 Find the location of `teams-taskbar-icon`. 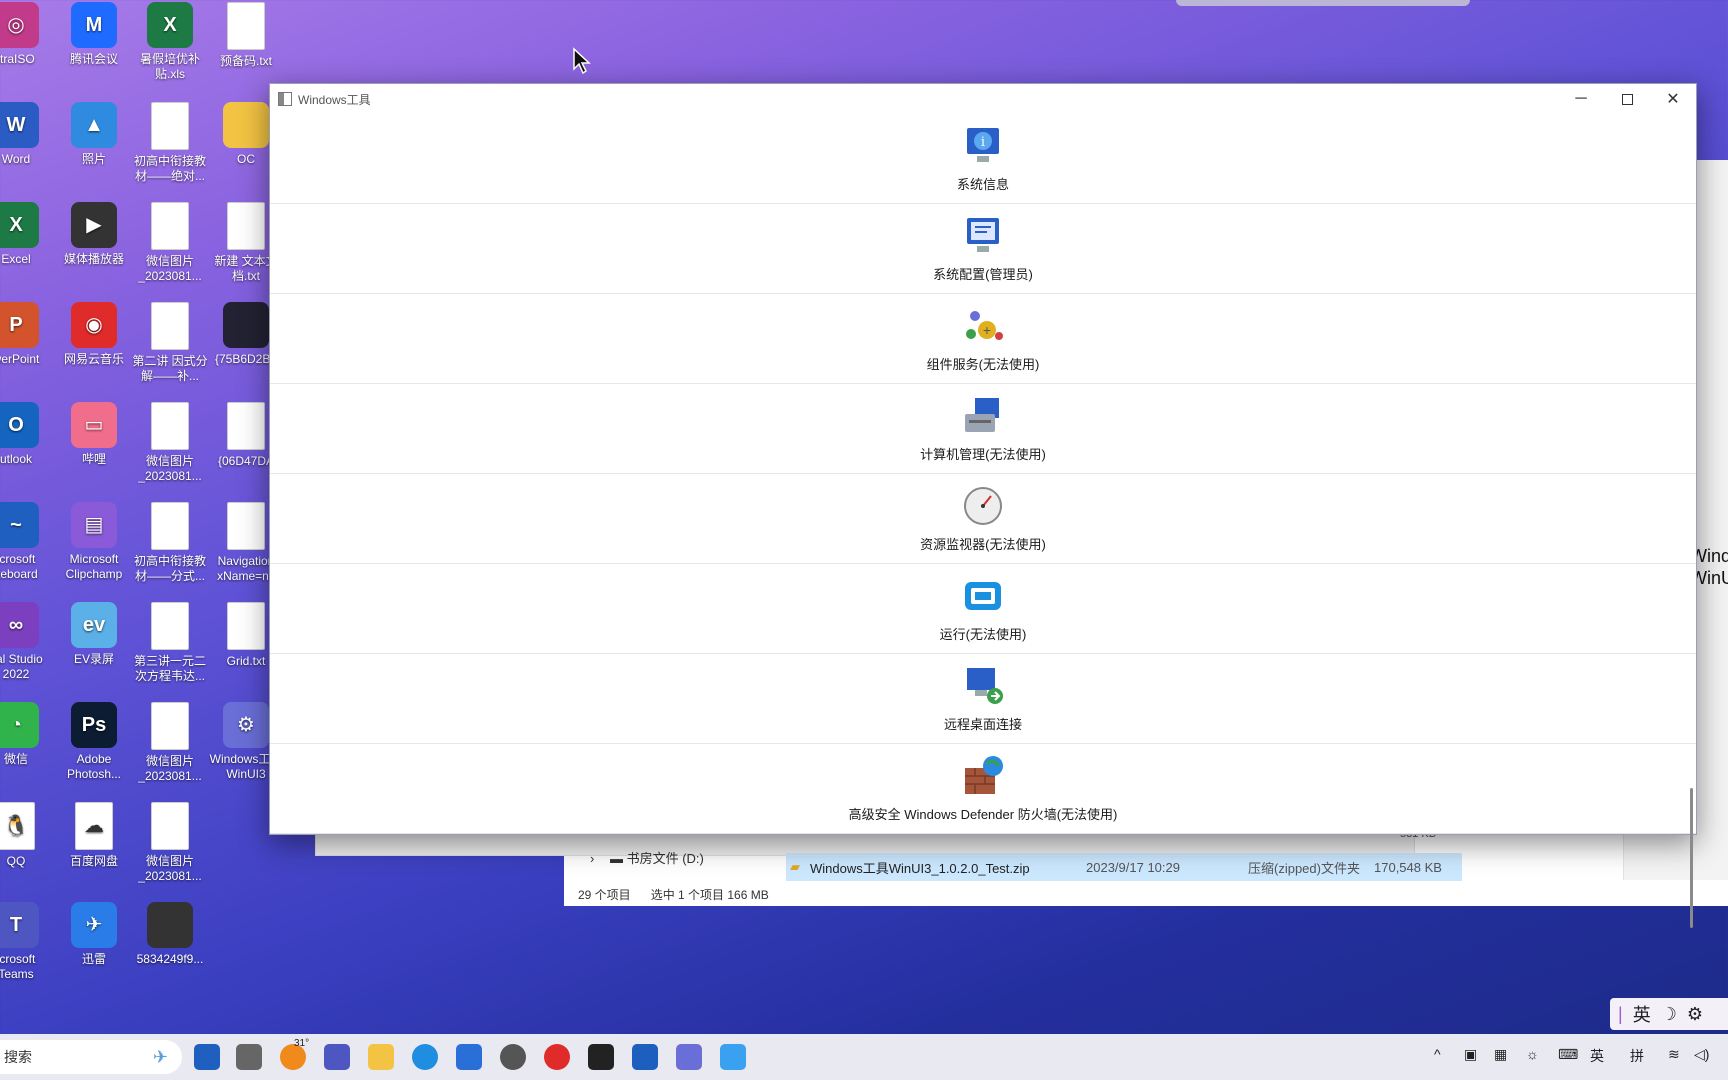

teams-taskbar-icon is located at coordinates (337, 1057).